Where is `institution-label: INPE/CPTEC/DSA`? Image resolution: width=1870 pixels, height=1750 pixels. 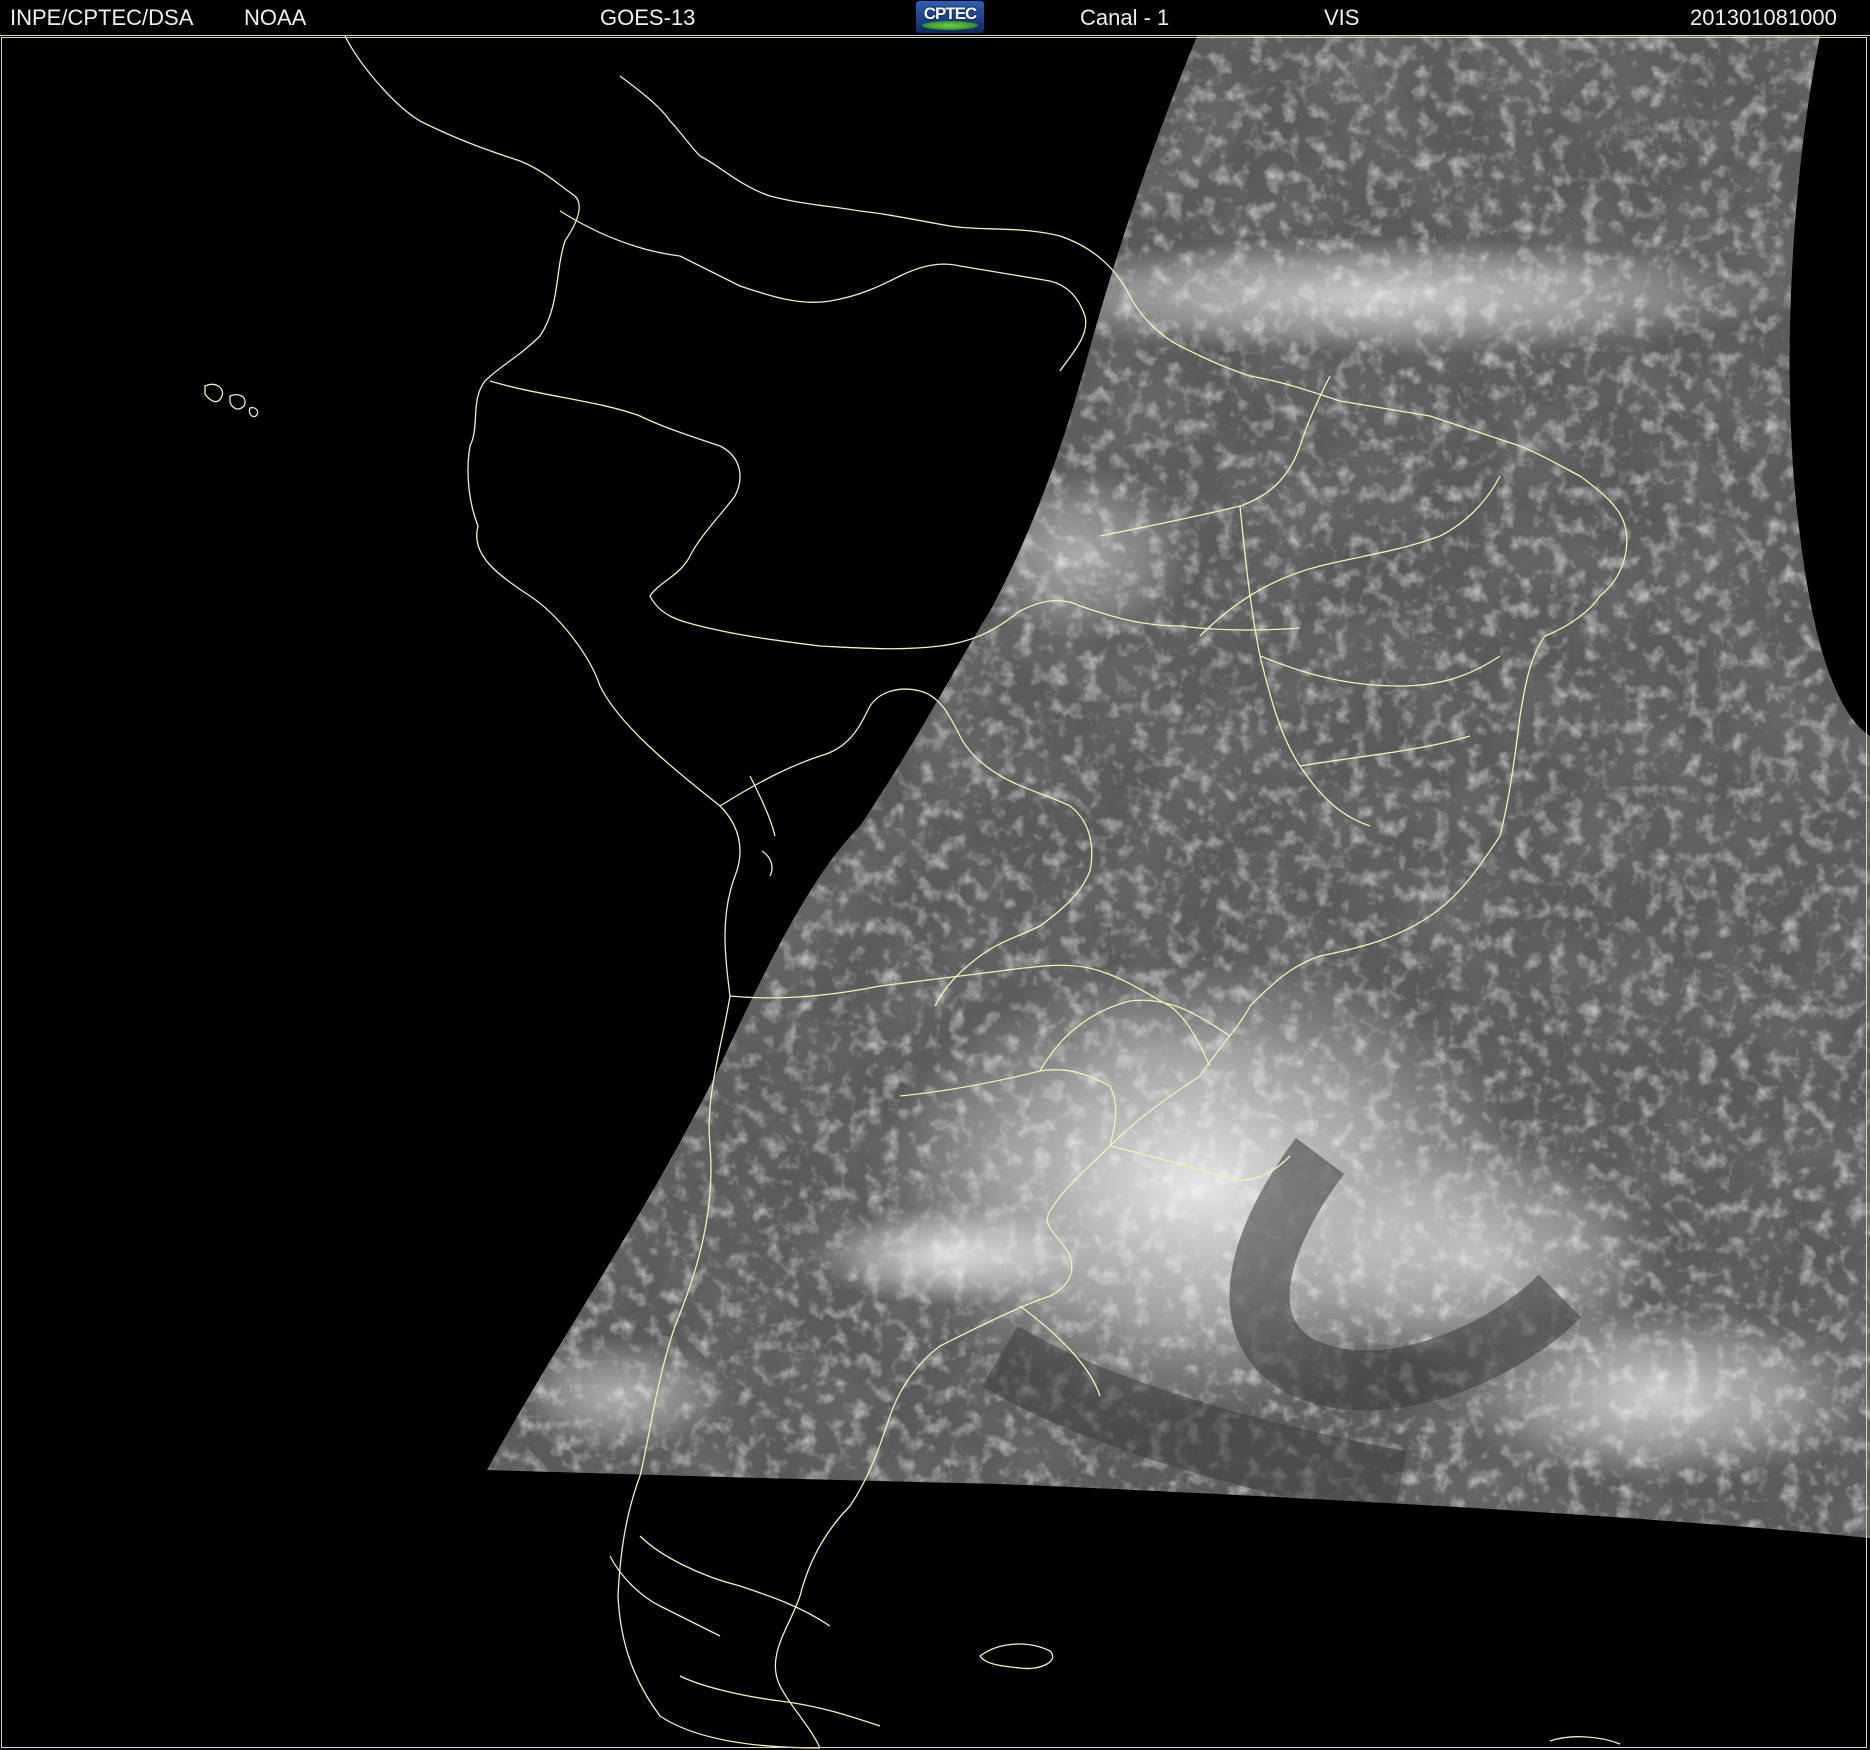 institution-label: INPE/CPTEC/DSA is located at coordinates (102, 17).